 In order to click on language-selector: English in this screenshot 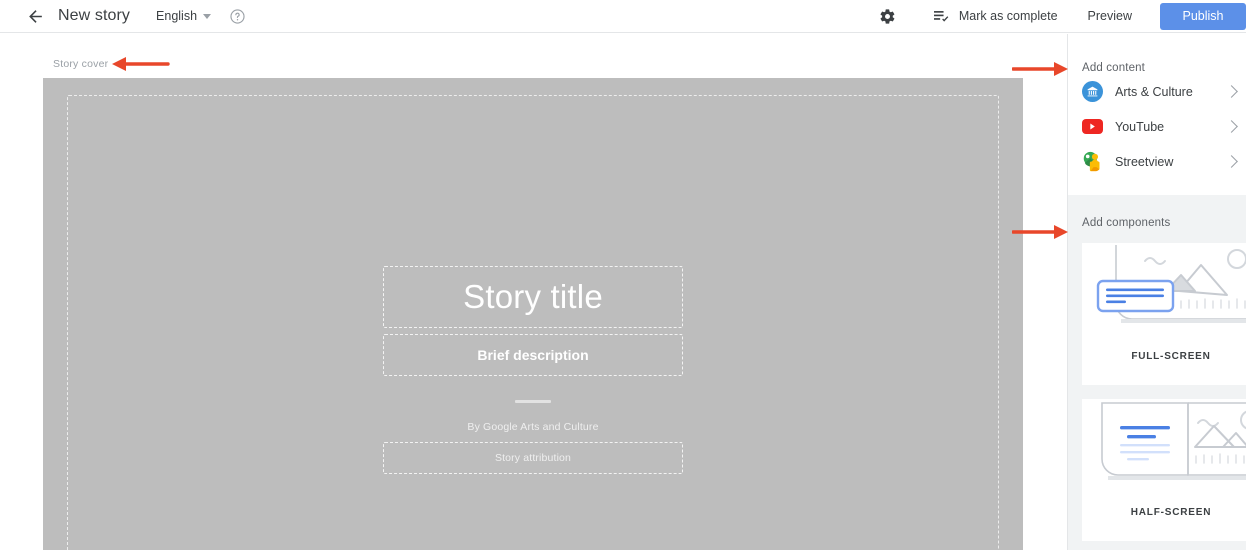, I will do `click(184, 16)`.